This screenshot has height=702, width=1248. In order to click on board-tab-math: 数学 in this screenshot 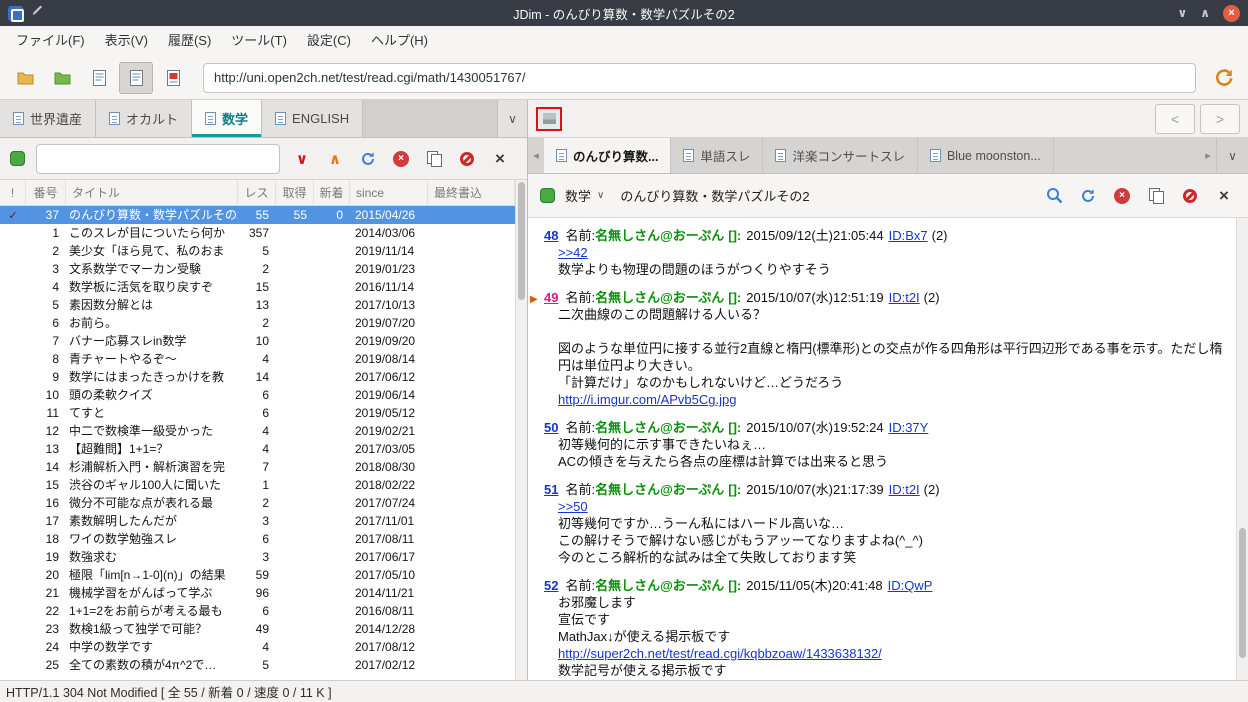, I will do `click(227, 118)`.